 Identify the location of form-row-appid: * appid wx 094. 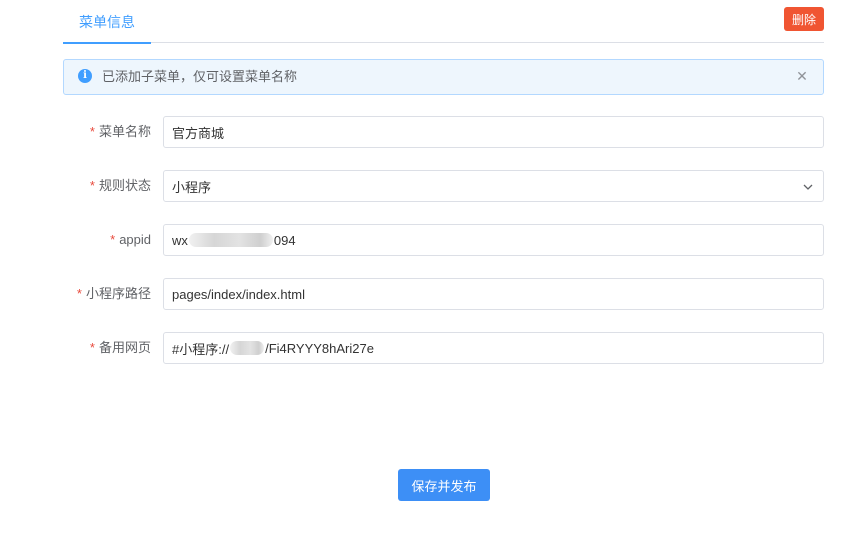
(434, 240).